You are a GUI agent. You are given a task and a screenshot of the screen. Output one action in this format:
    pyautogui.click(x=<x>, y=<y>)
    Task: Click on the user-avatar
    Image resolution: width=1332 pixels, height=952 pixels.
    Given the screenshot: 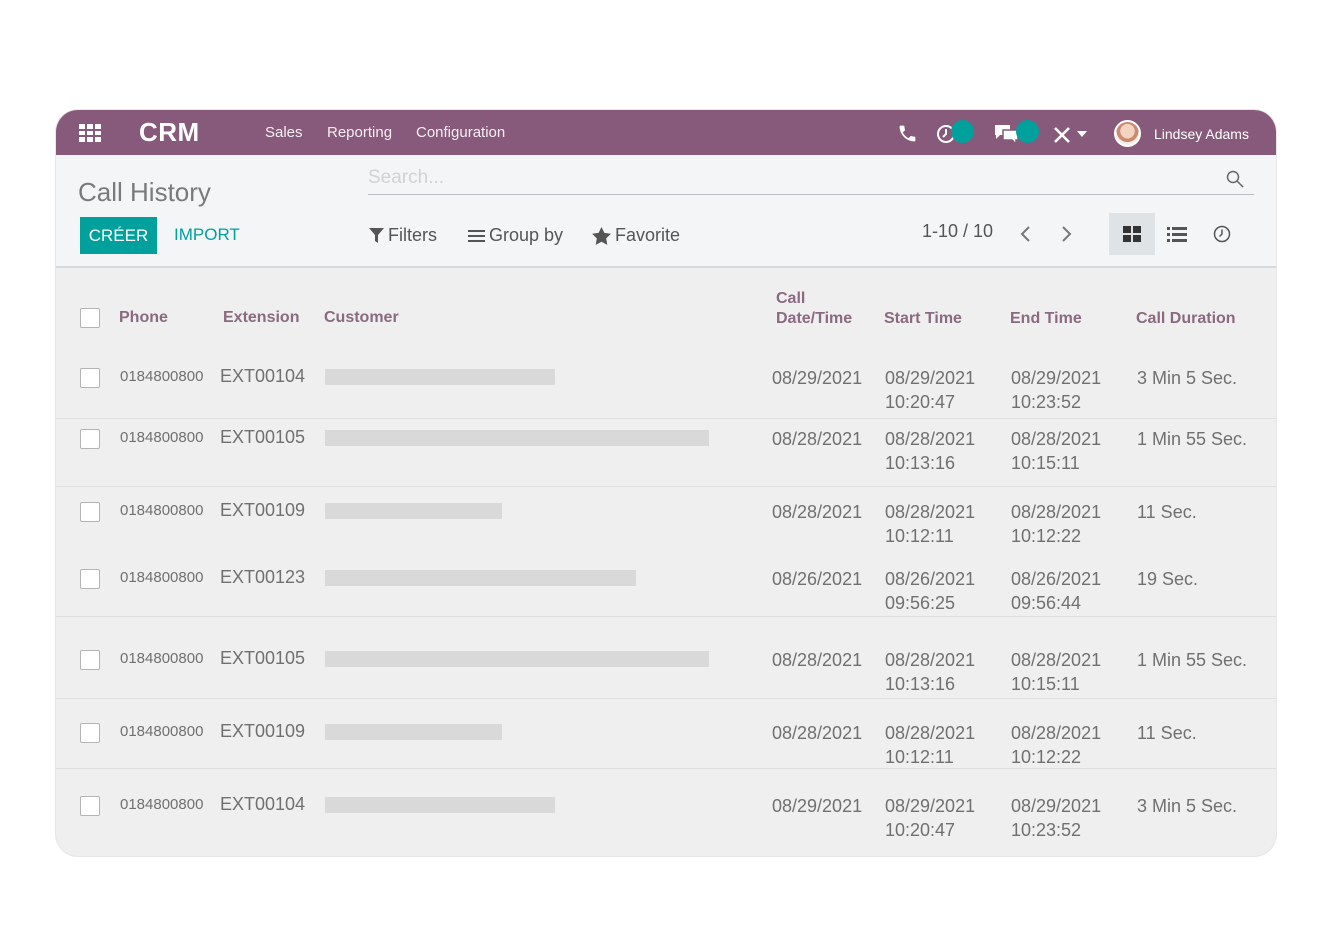 What is the action you would take?
    pyautogui.click(x=1127, y=133)
    